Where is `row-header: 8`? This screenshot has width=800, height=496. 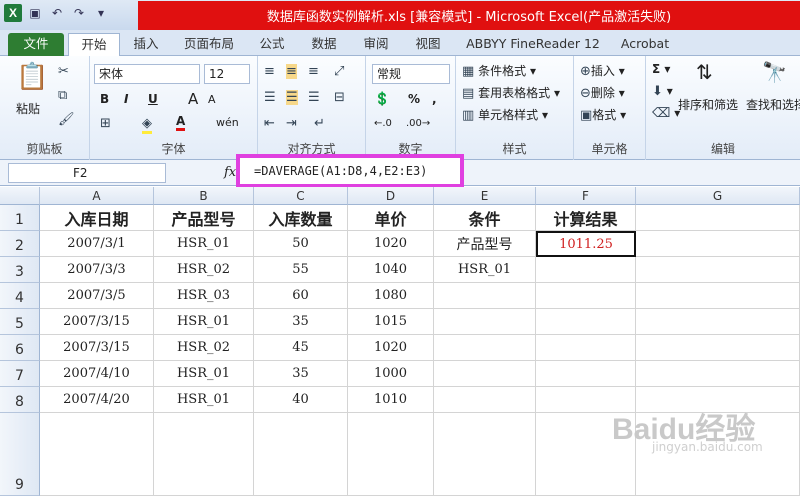 row-header: 8 is located at coordinates (20, 400).